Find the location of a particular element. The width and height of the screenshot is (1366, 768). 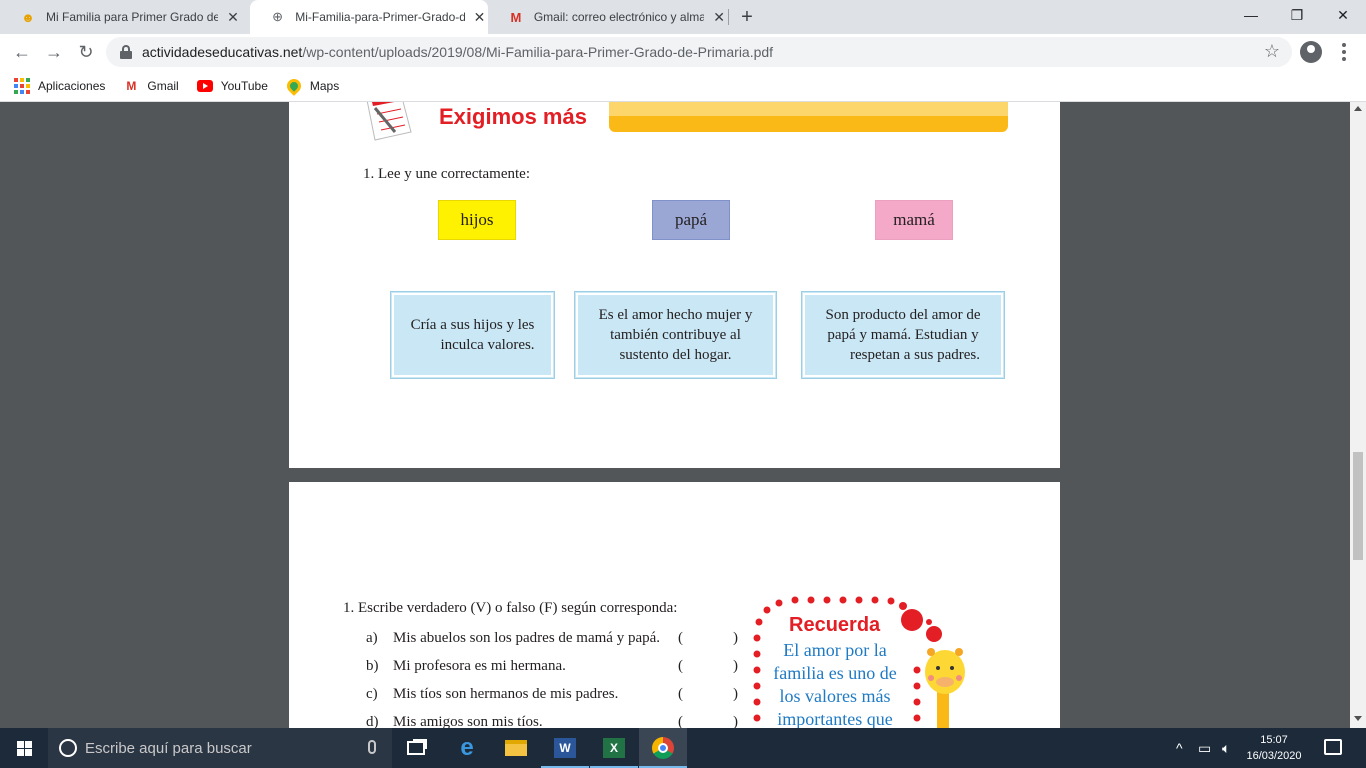

show-hidden-icons-icon: ^ is located at coordinates (1179, 748).